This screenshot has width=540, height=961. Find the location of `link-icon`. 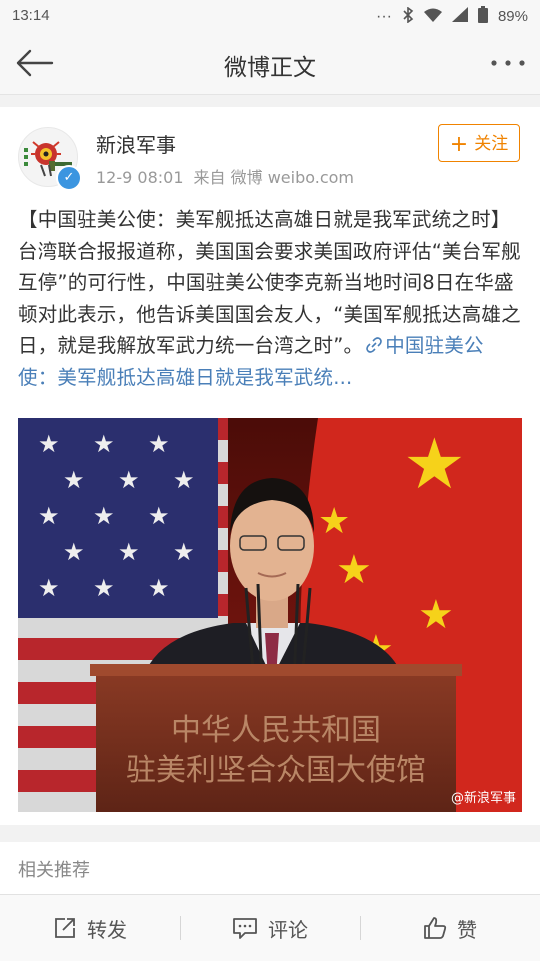

link-icon is located at coordinates (374, 345).